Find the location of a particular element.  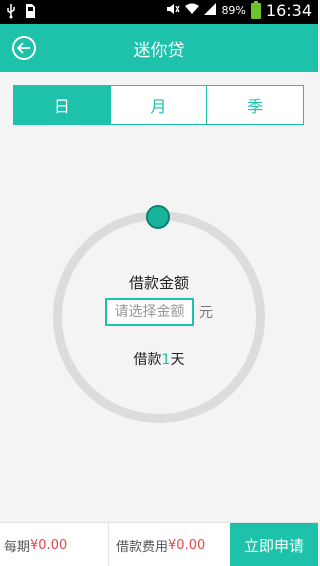

days-suffix: 天 is located at coordinates (177, 360).